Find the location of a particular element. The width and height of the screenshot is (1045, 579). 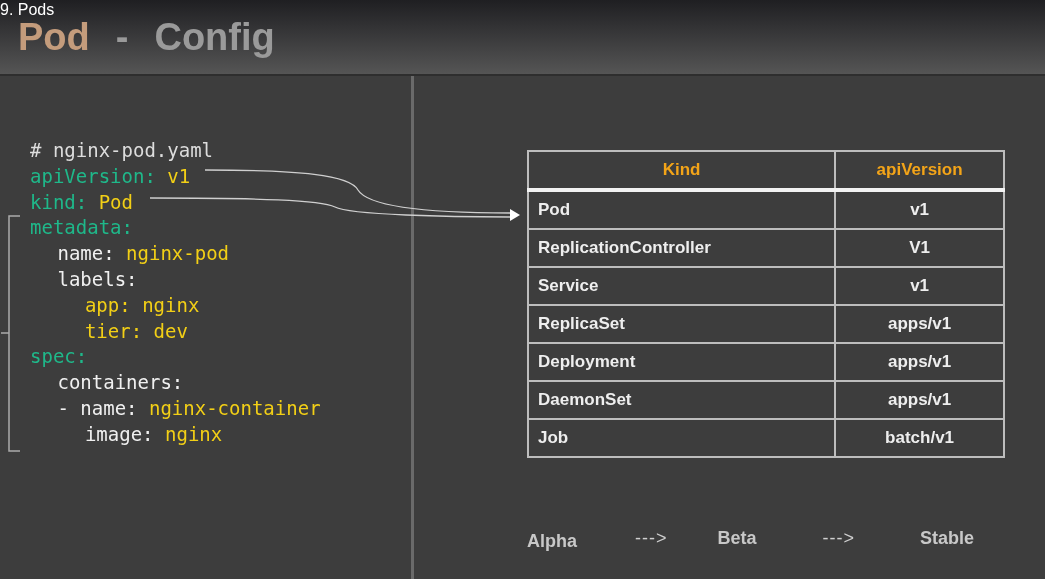

code-line: app: nginx is located at coordinates (141, 305).